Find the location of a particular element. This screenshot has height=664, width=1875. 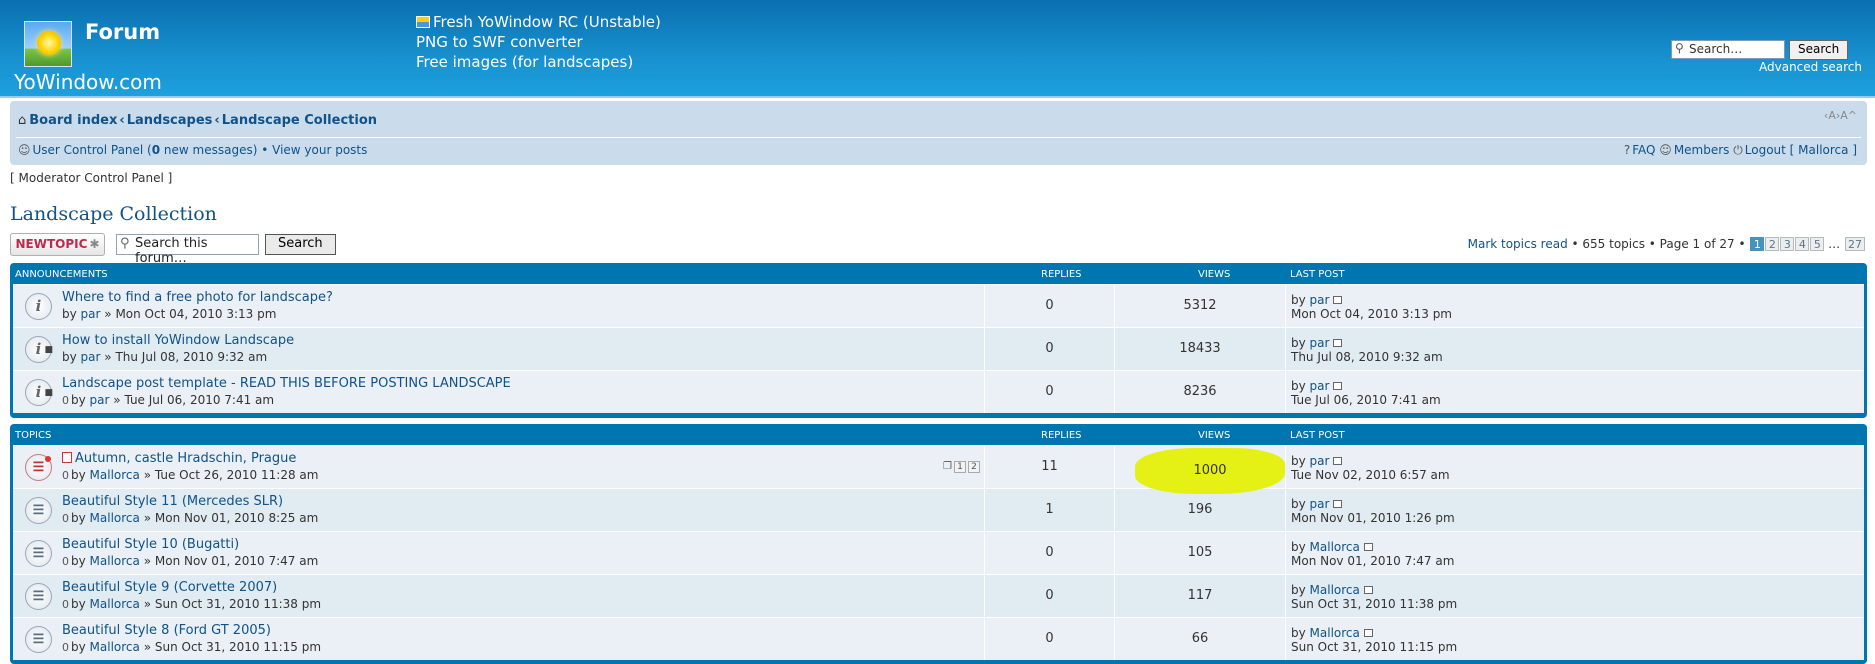

mark-topics-read-link: Mark topics read is located at coordinates (1518, 244).